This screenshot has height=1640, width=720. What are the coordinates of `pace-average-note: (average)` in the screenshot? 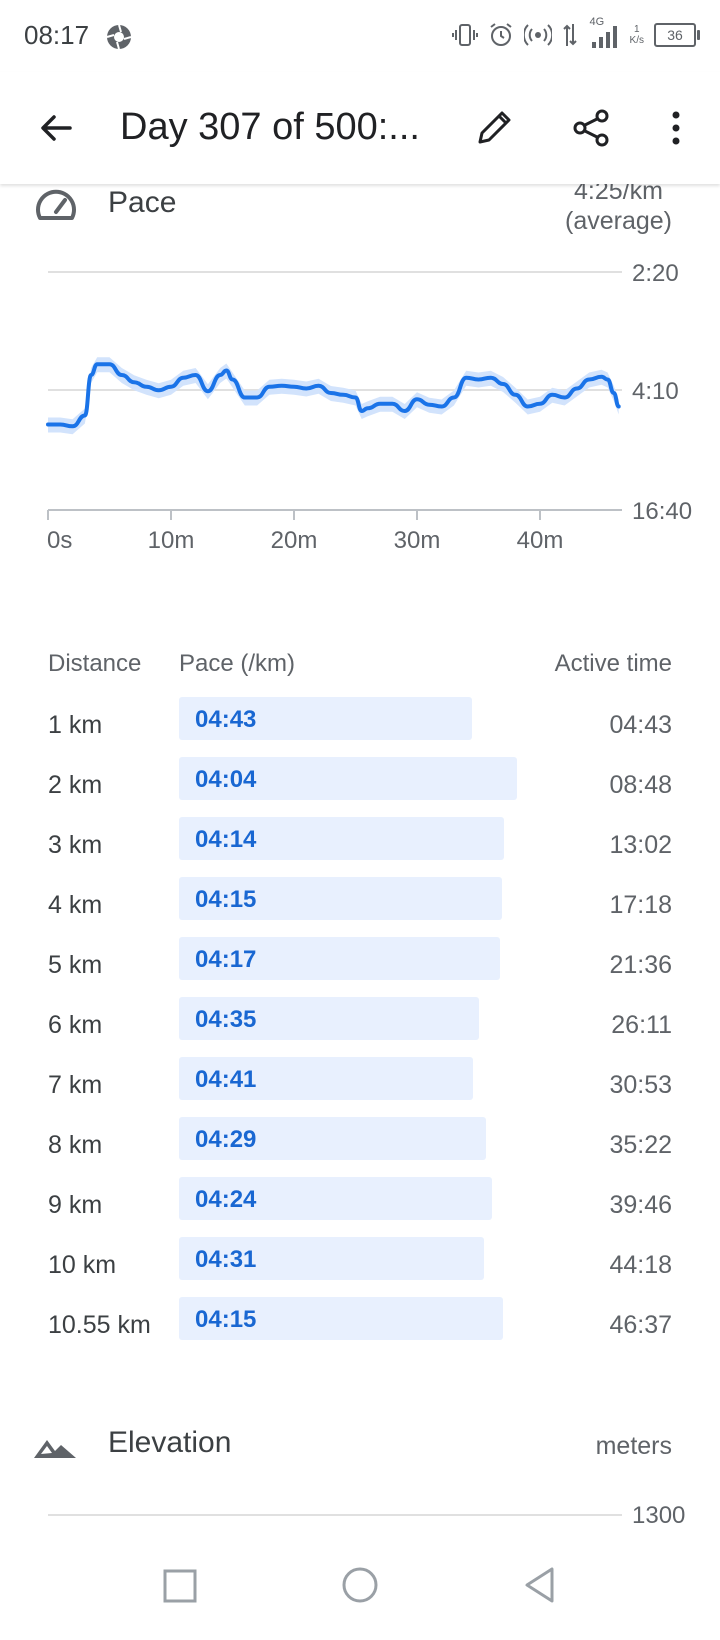 It's located at (618, 221).